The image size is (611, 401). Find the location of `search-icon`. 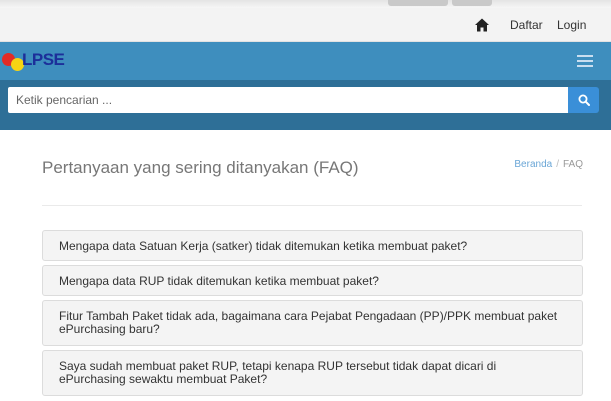

search-icon is located at coordinates (584, 100).